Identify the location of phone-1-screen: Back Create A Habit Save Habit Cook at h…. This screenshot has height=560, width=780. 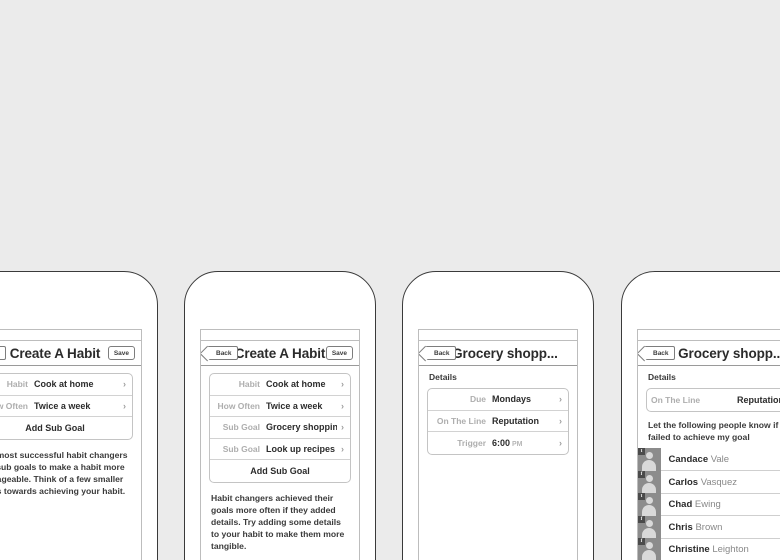
(71, 444).